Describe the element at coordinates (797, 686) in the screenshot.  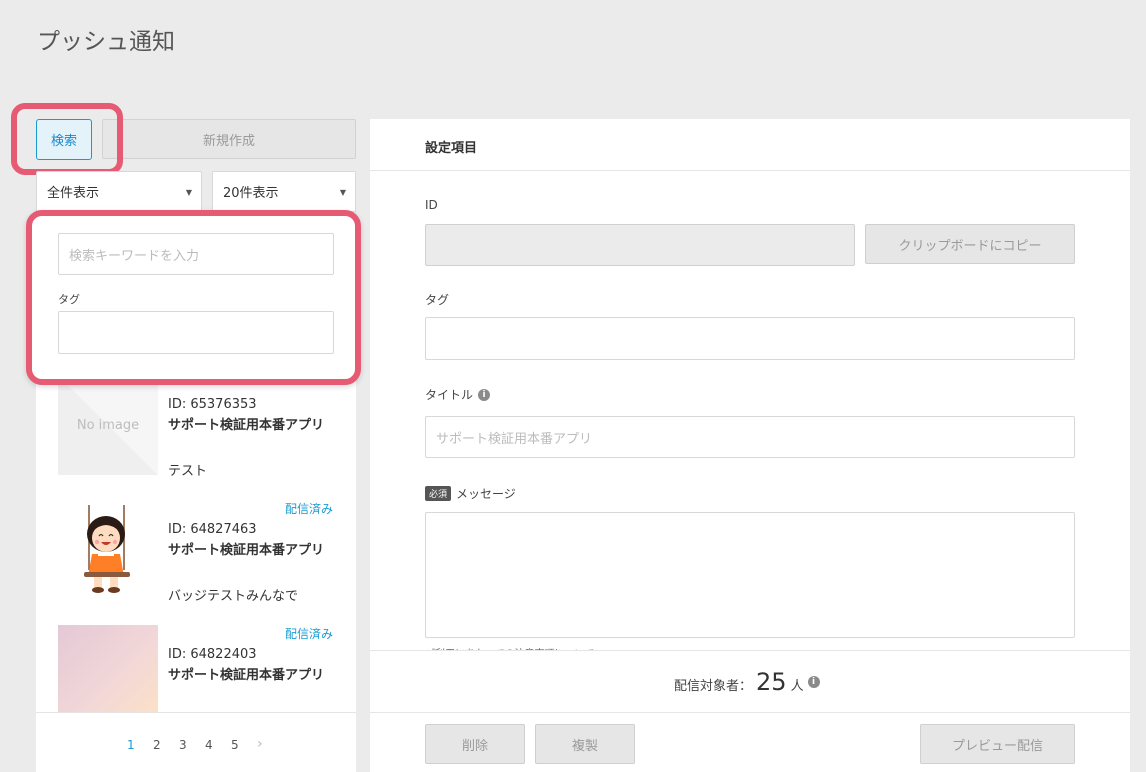
I see `target-unit: 人` at that location.